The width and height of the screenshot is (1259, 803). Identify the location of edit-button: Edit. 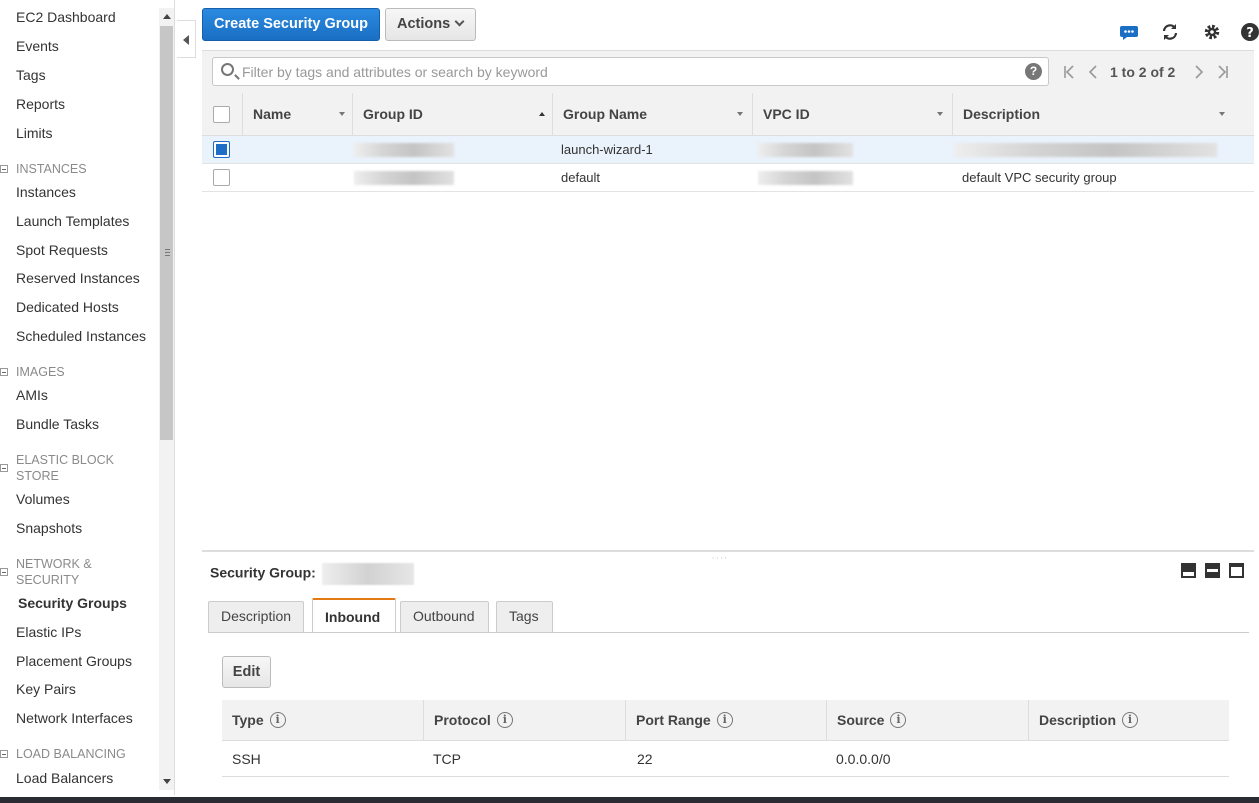
(246, 672).